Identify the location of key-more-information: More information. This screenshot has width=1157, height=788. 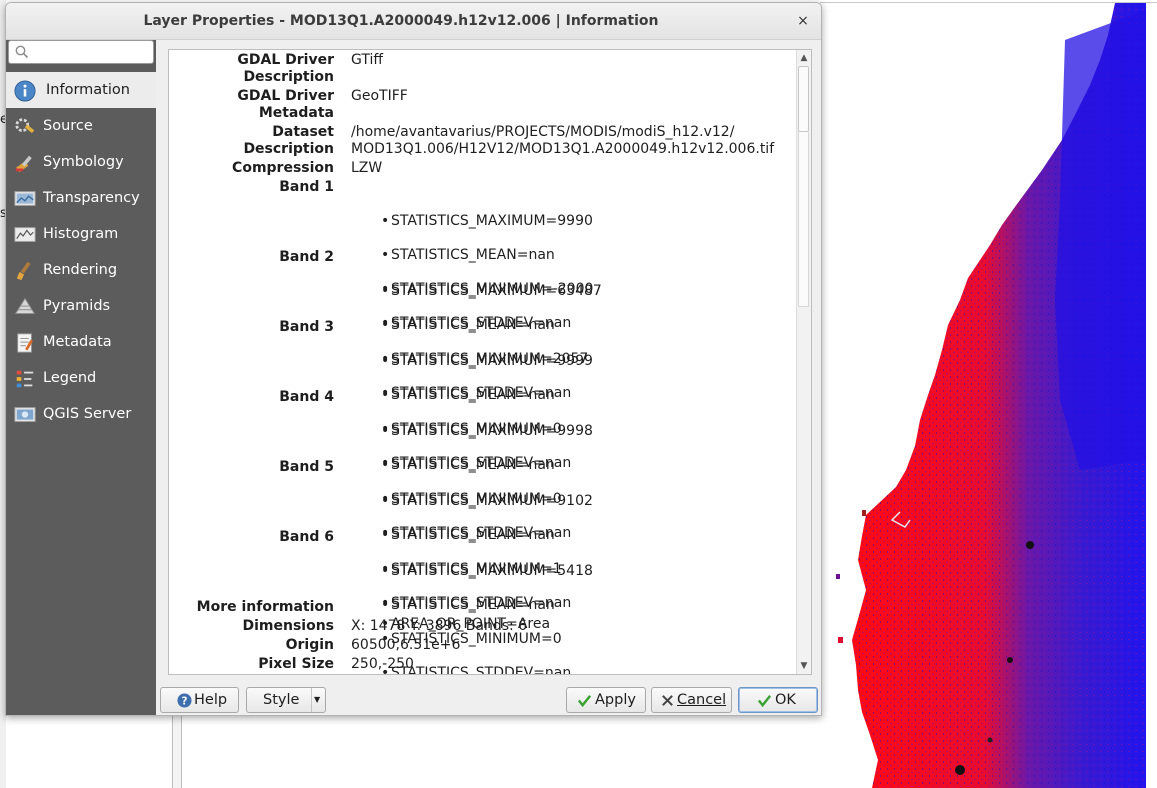
(265, 607).